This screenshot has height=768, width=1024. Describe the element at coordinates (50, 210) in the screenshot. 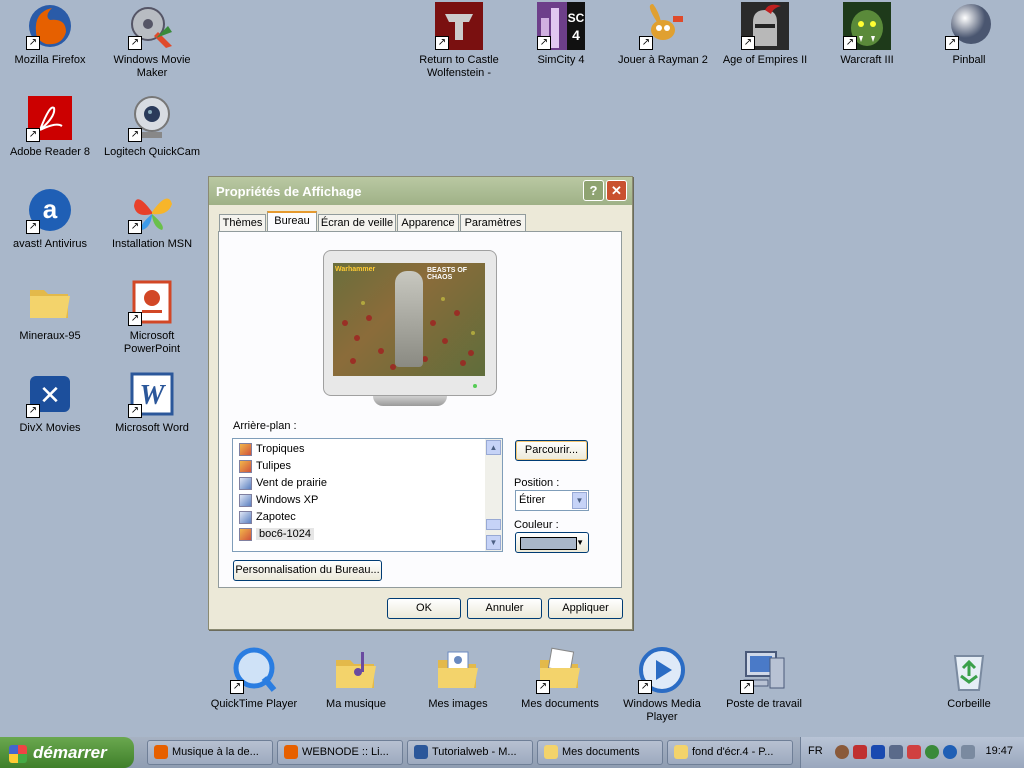

I see `avast-icon: a ↗` at that location.